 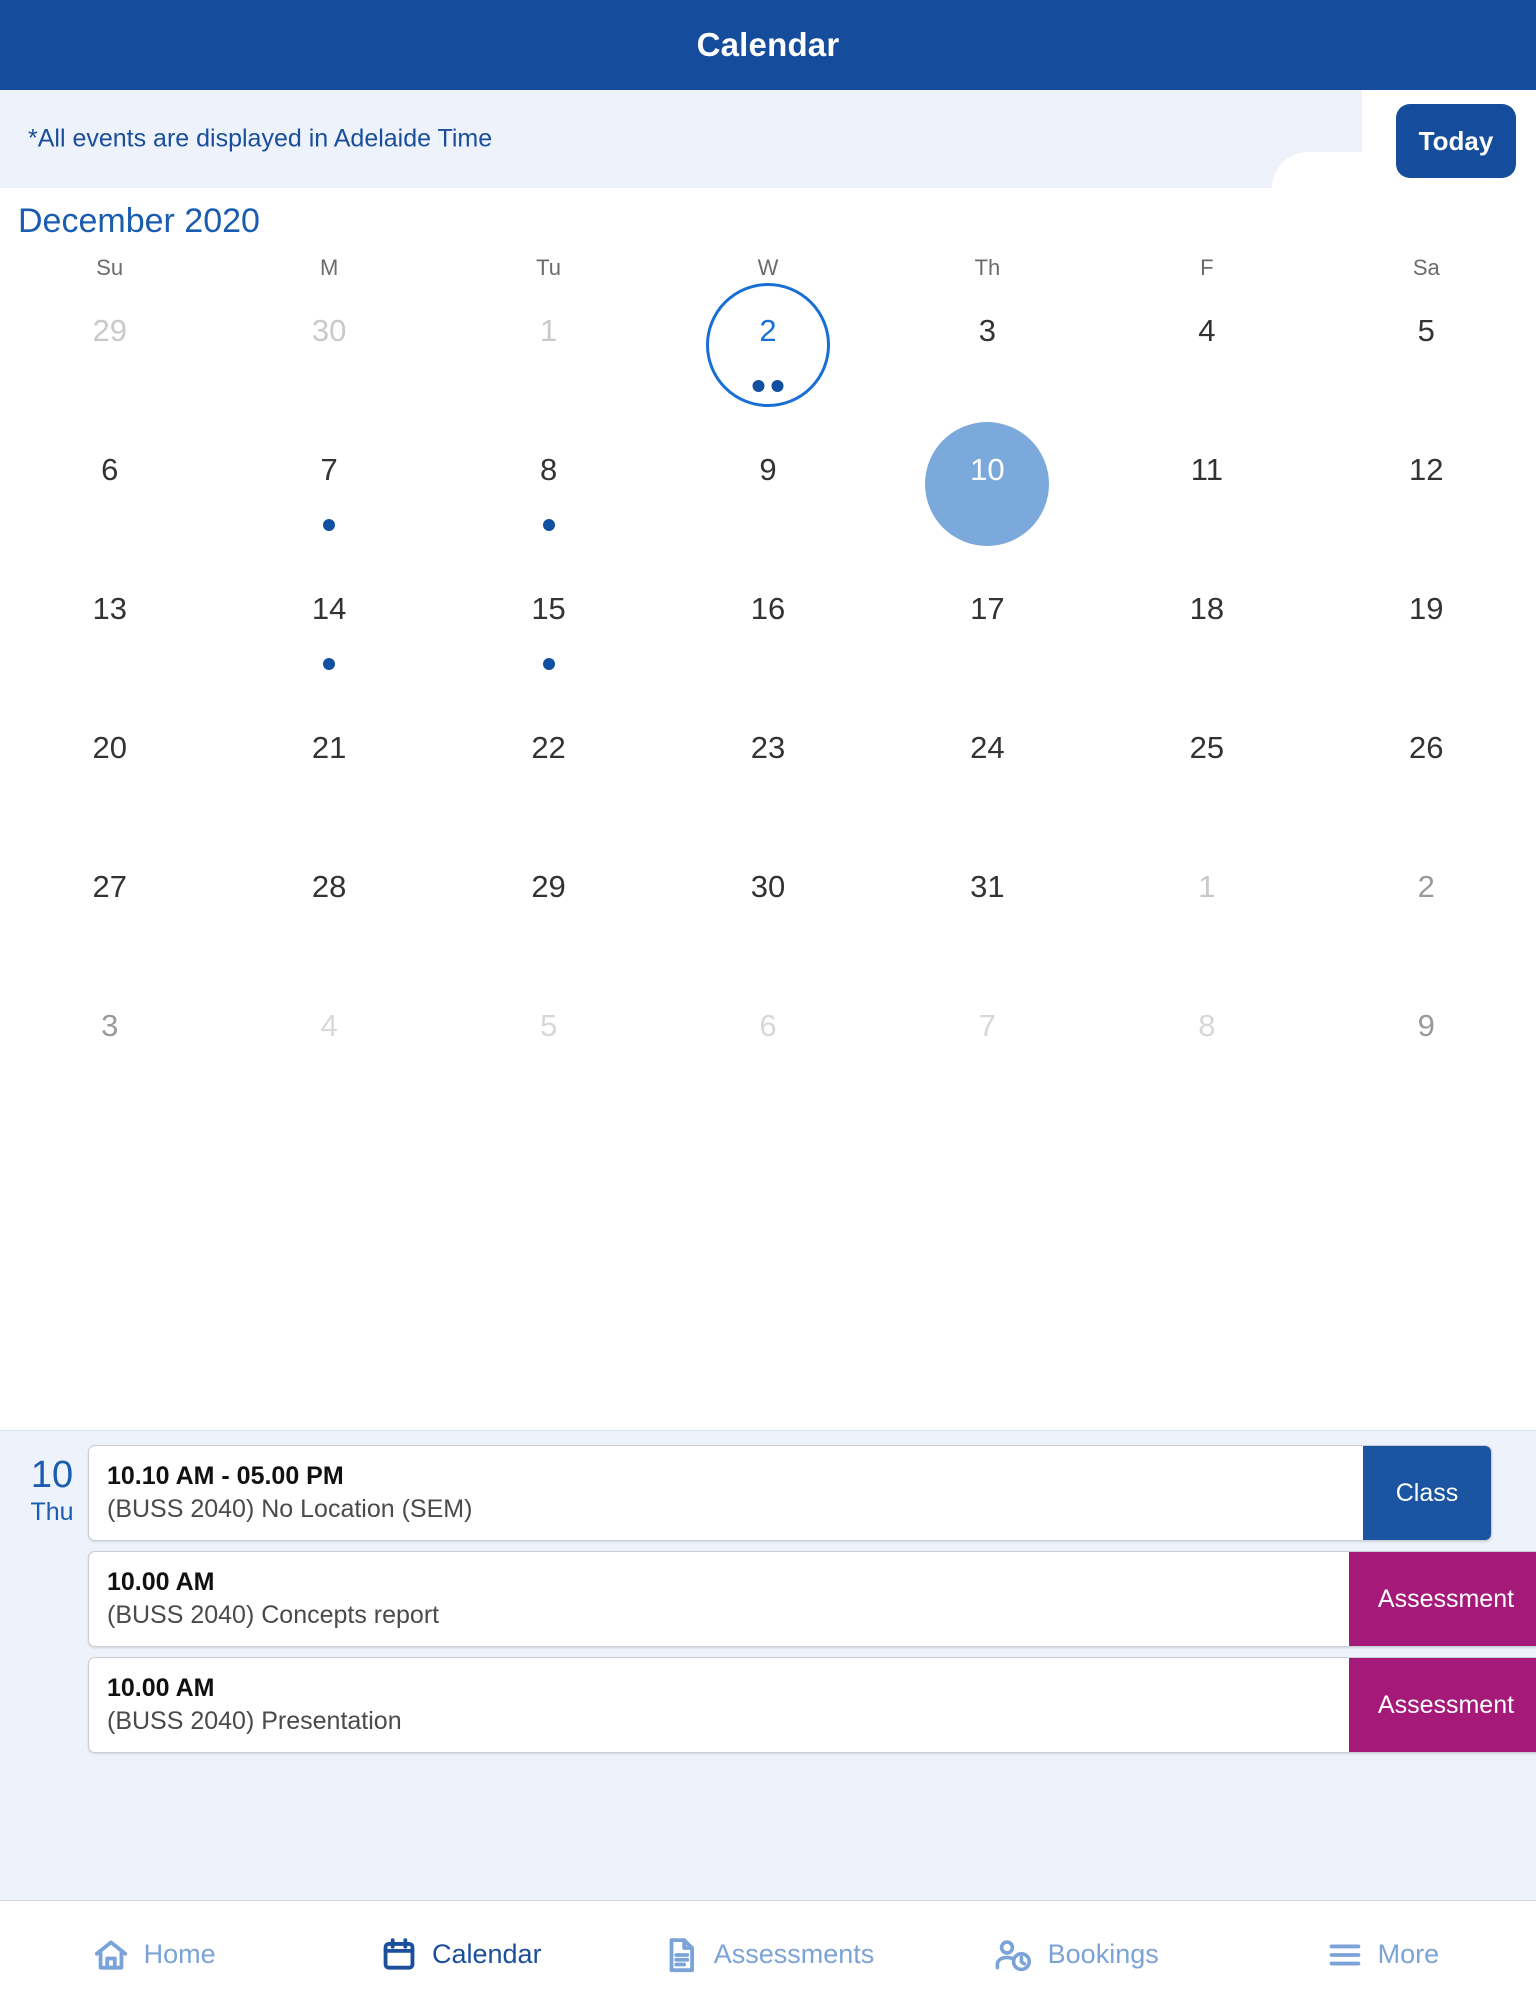 I want to click on nav-item-bookings: Bookings, so click(x=1075, y=1955).